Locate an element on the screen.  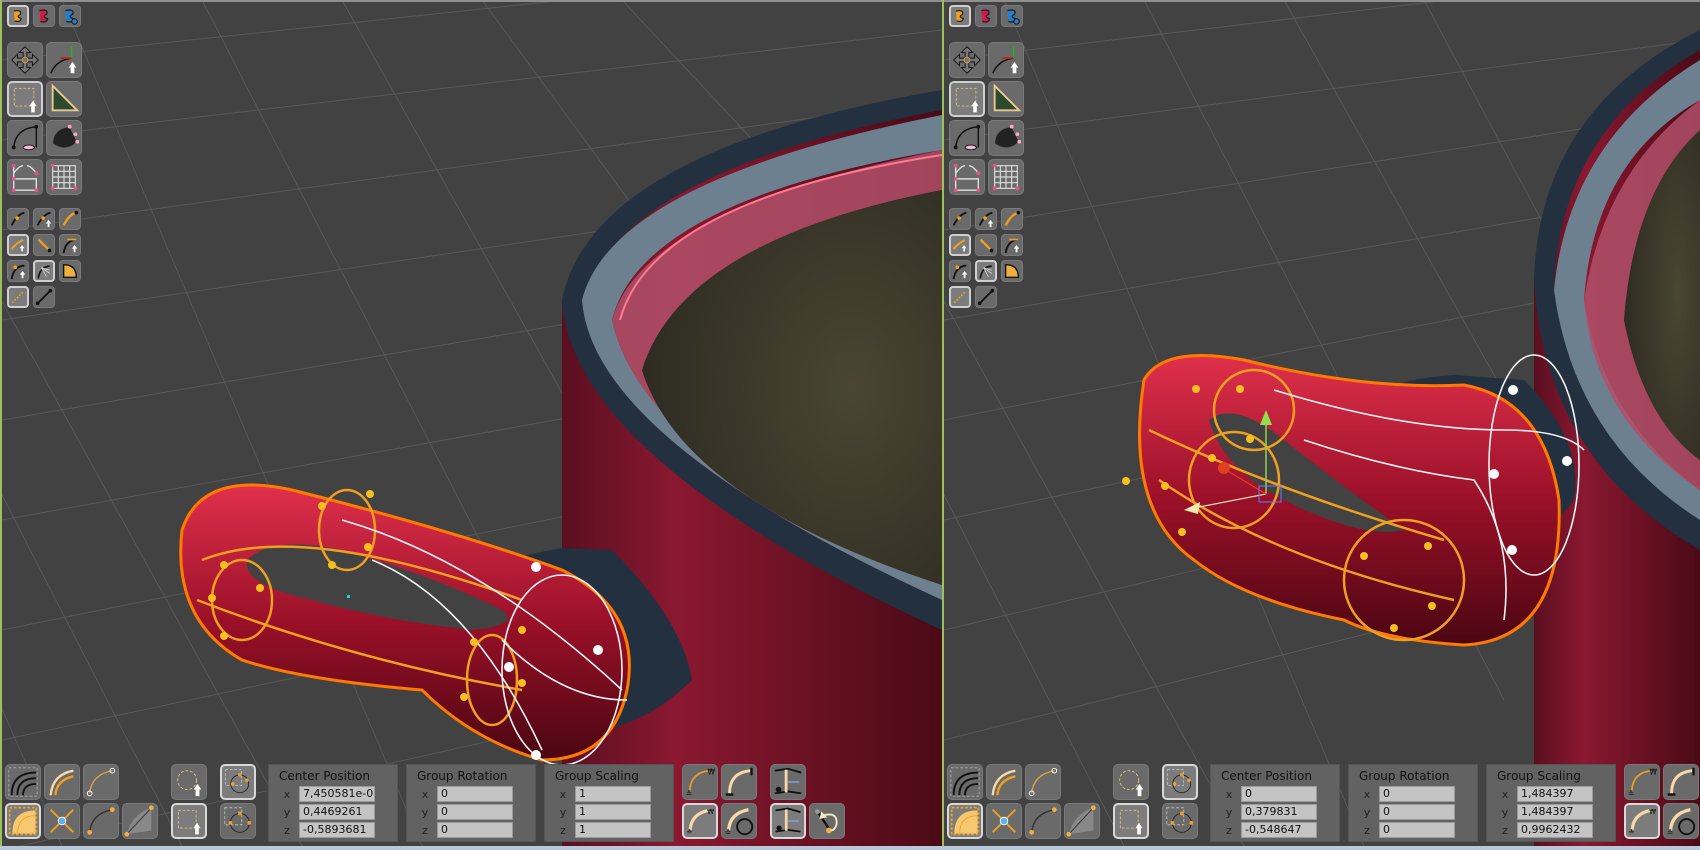
center-position-x-field: 0 is located at coordinates (1279, 794).